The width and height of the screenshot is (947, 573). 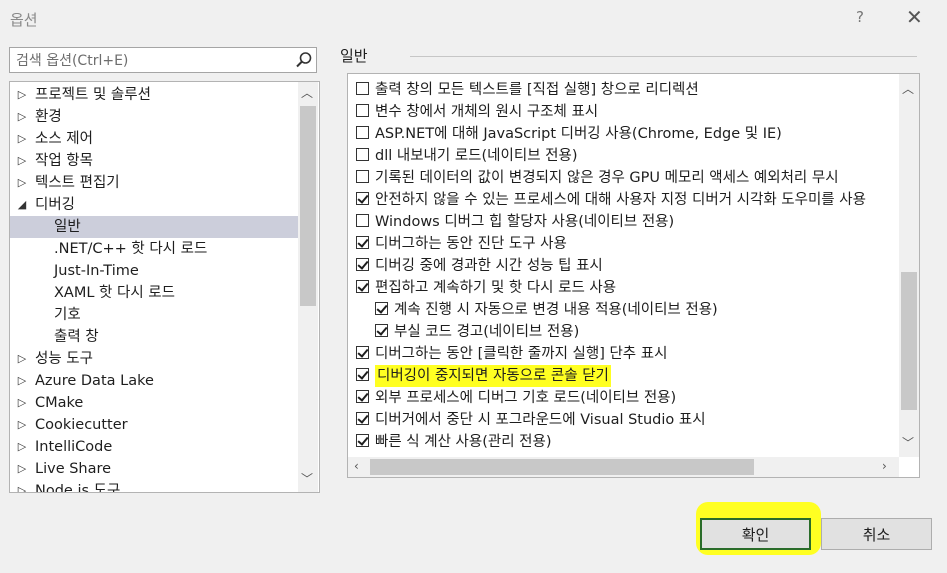 I want to click on tree-item-label: Live Share, so click(x=73, y=469).